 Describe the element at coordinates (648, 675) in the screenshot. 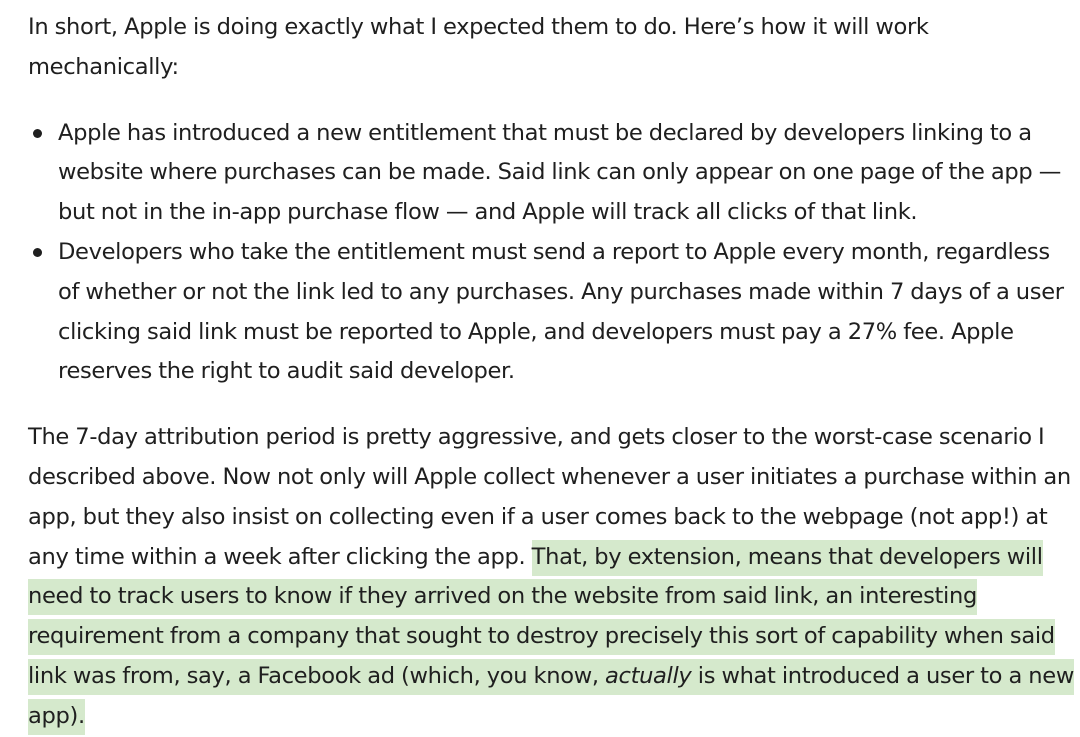

I see `emphasis-text: actually` at that location.